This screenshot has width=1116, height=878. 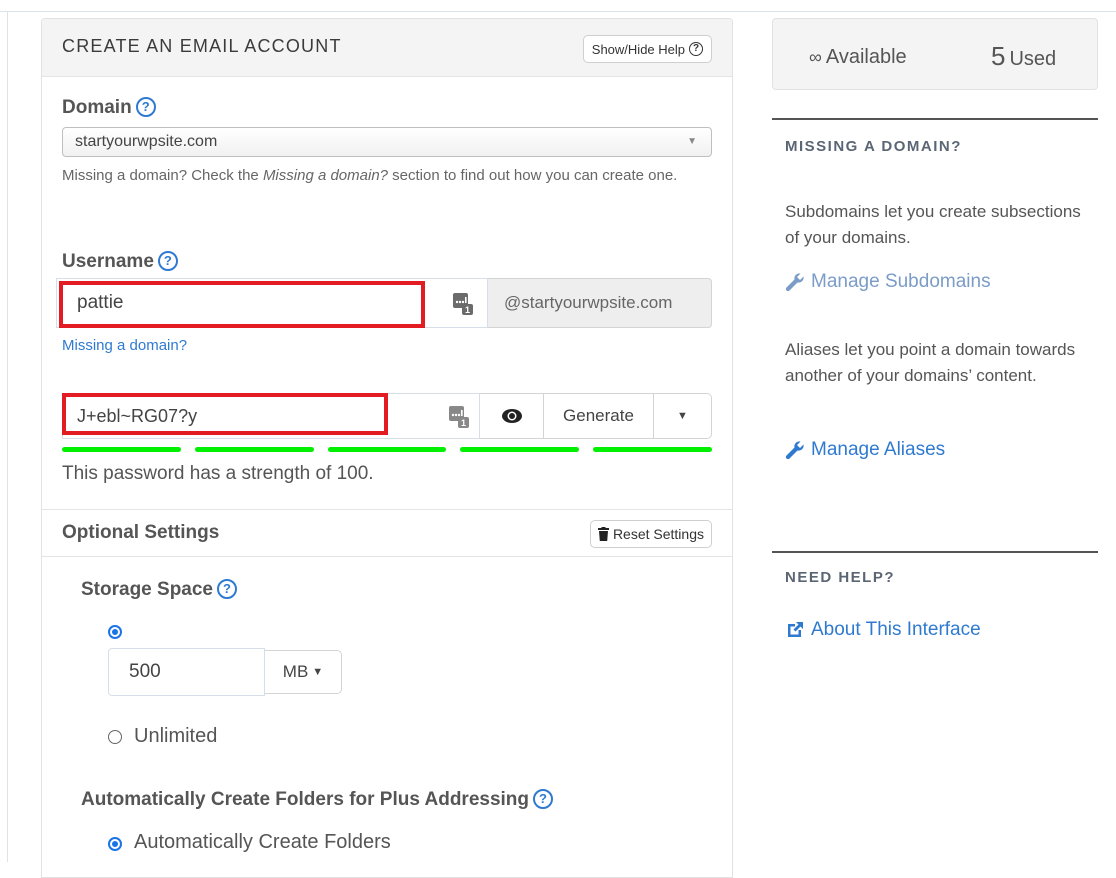 I want to click on domain-help-prefix: Missing a domain? Check the, so click(x=162, y=175).